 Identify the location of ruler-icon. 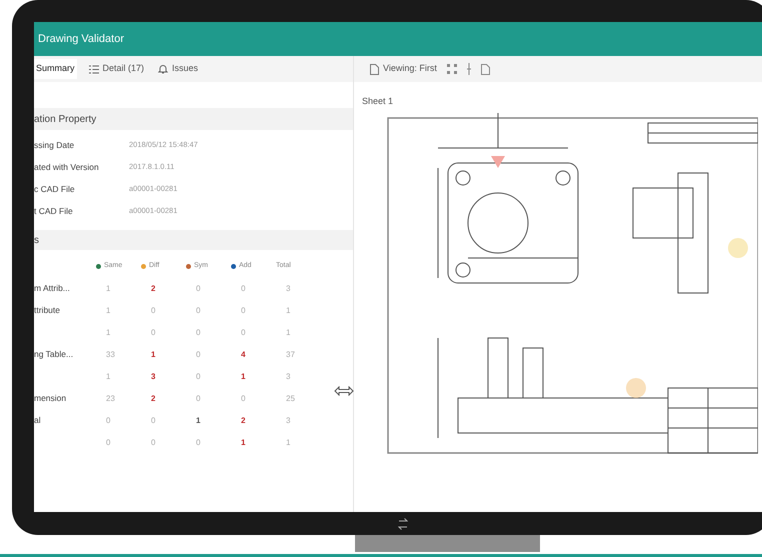
(468, 69).